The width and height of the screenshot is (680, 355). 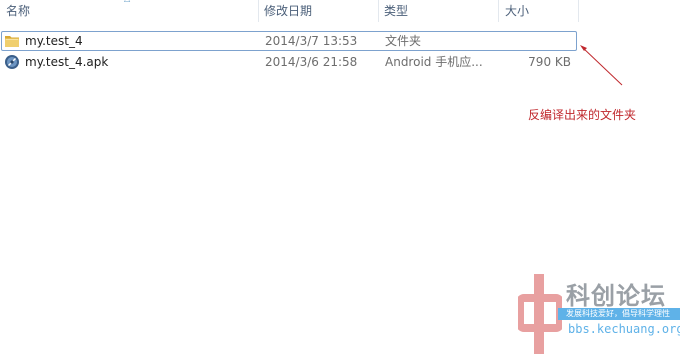 I want to click on forum-logo-icon, so click(x=540, y=314).